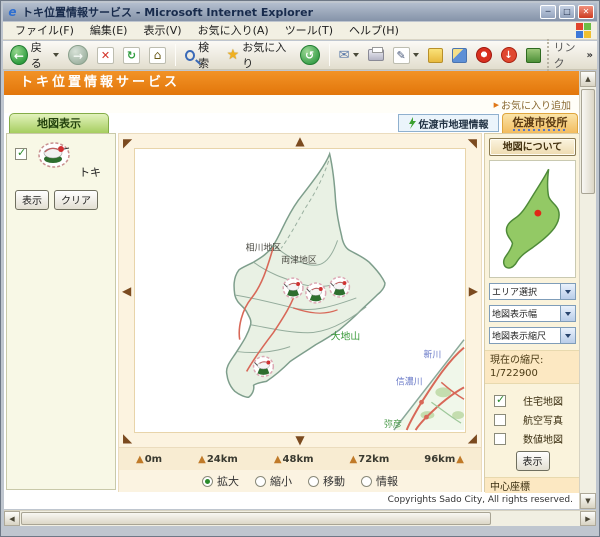 This screenshot has height=537, width=600. I want to click on current-location-dot, so click(538, 213).